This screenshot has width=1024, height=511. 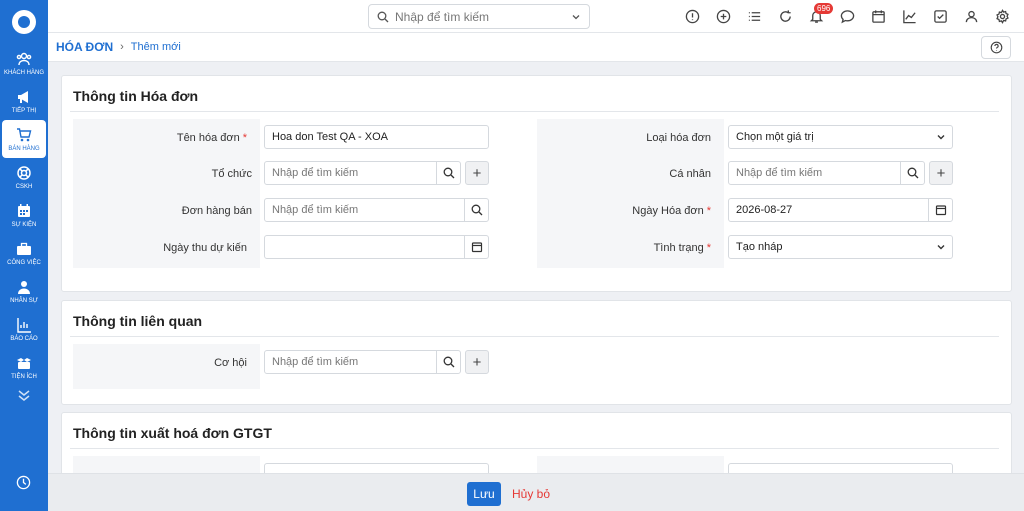 I want to click on refresh-icon, so click(x=785, y=16).